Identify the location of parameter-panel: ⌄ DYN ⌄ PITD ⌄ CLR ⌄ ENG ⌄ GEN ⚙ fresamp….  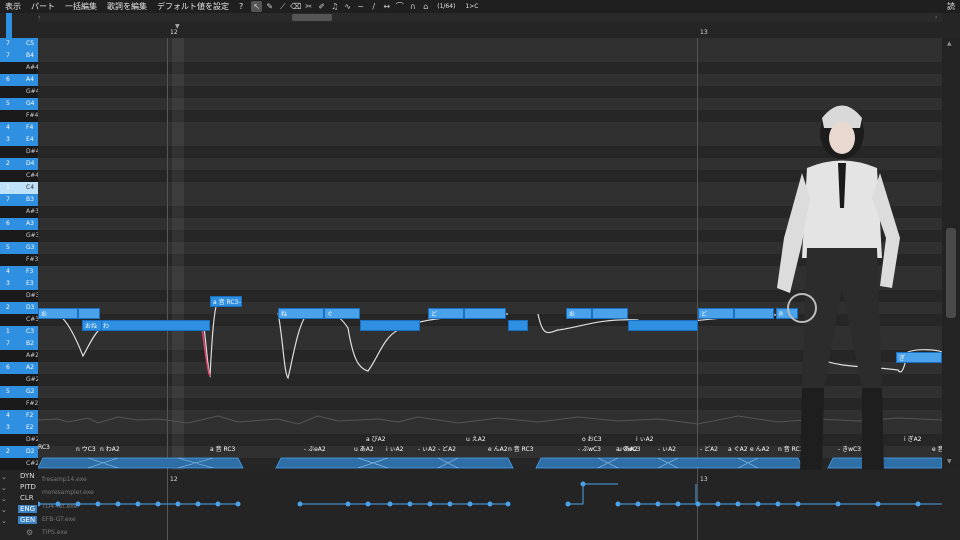
(480, 505).